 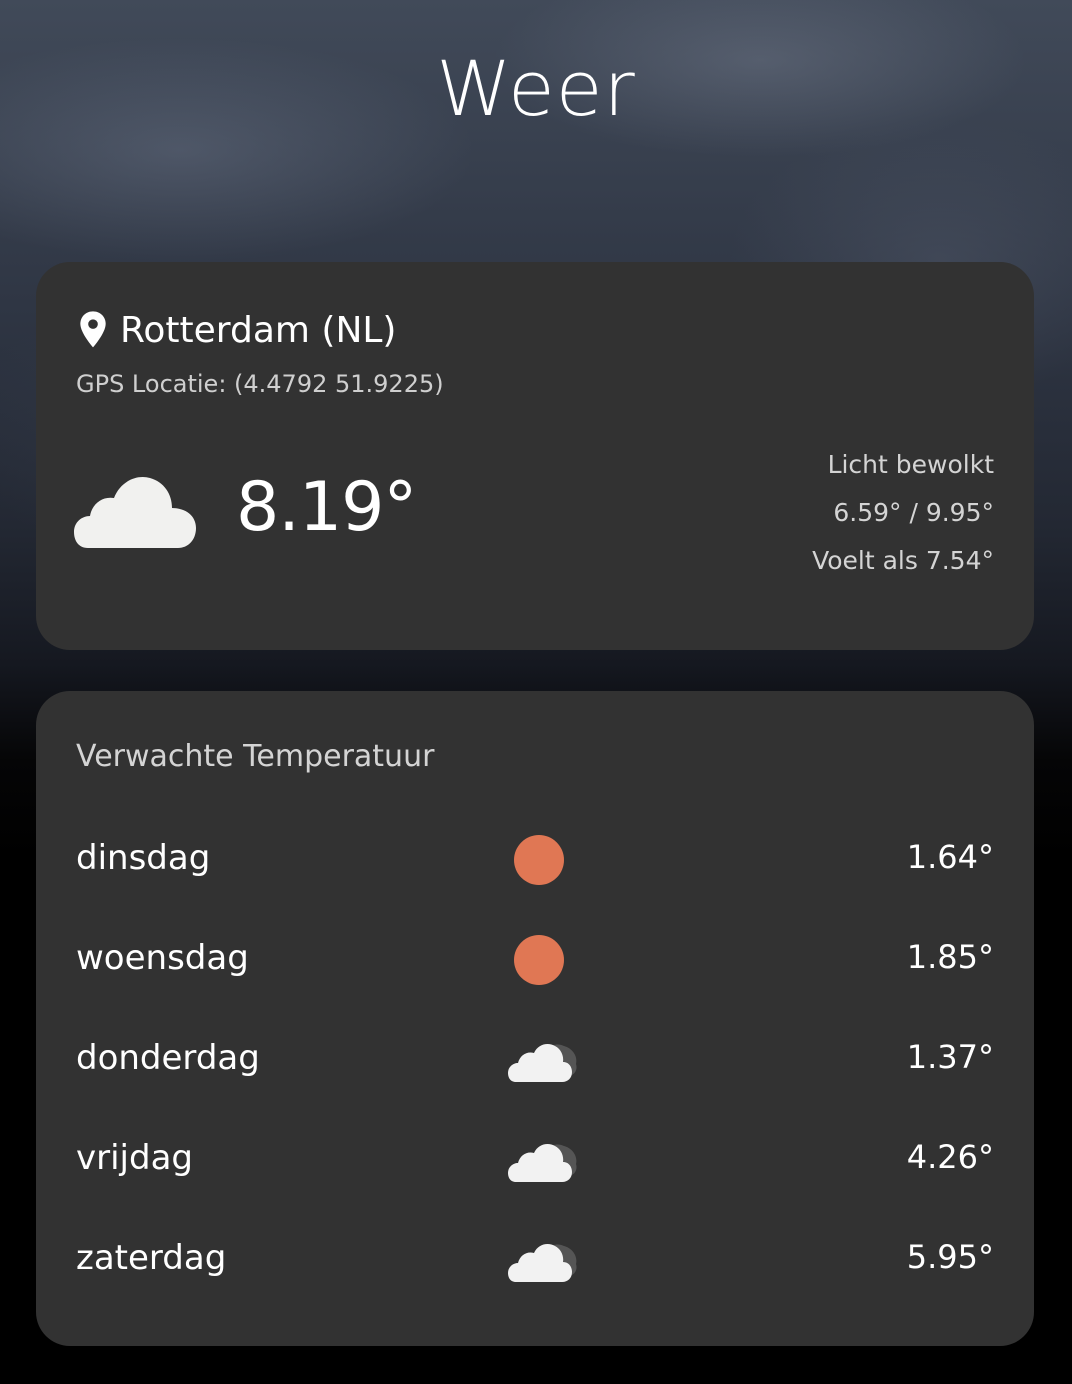 What do you see at coordinates (151, 1258) in the screenshot?
I see `forecast-day: zaterdag` at bounding box center [151, 1258].